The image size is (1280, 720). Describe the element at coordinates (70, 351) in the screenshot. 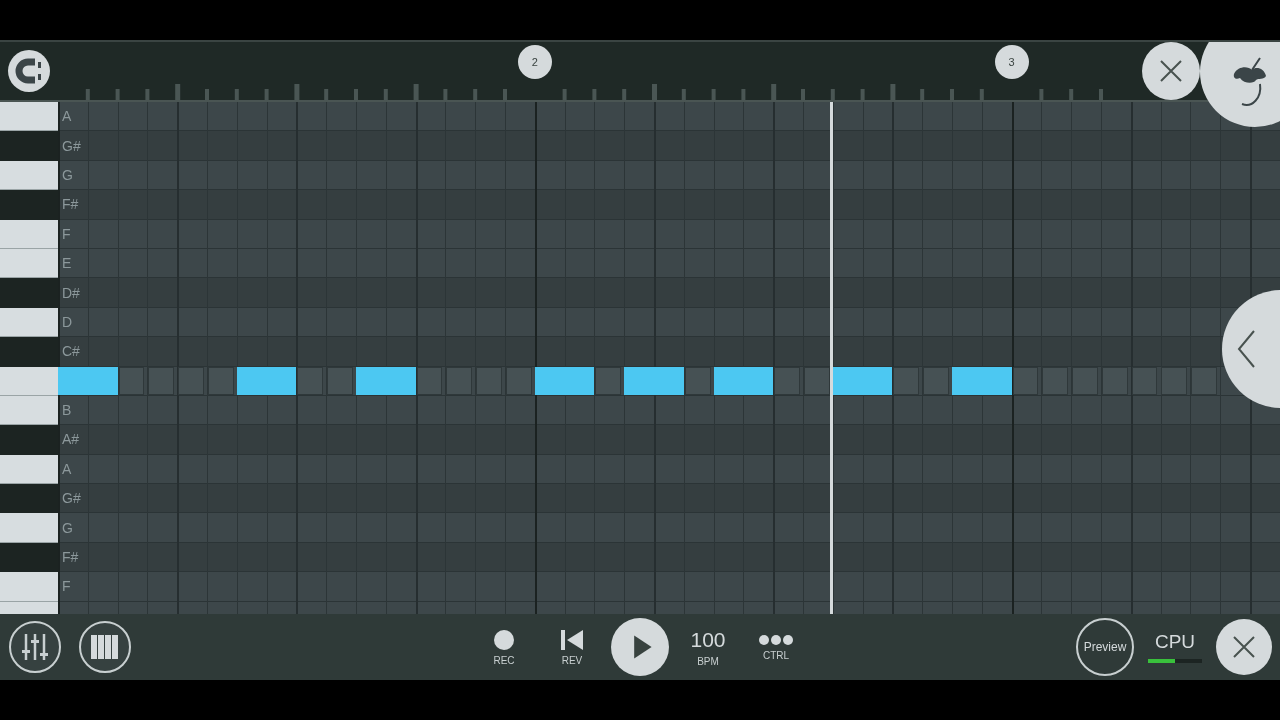

I see `note-name: C#` at that location.